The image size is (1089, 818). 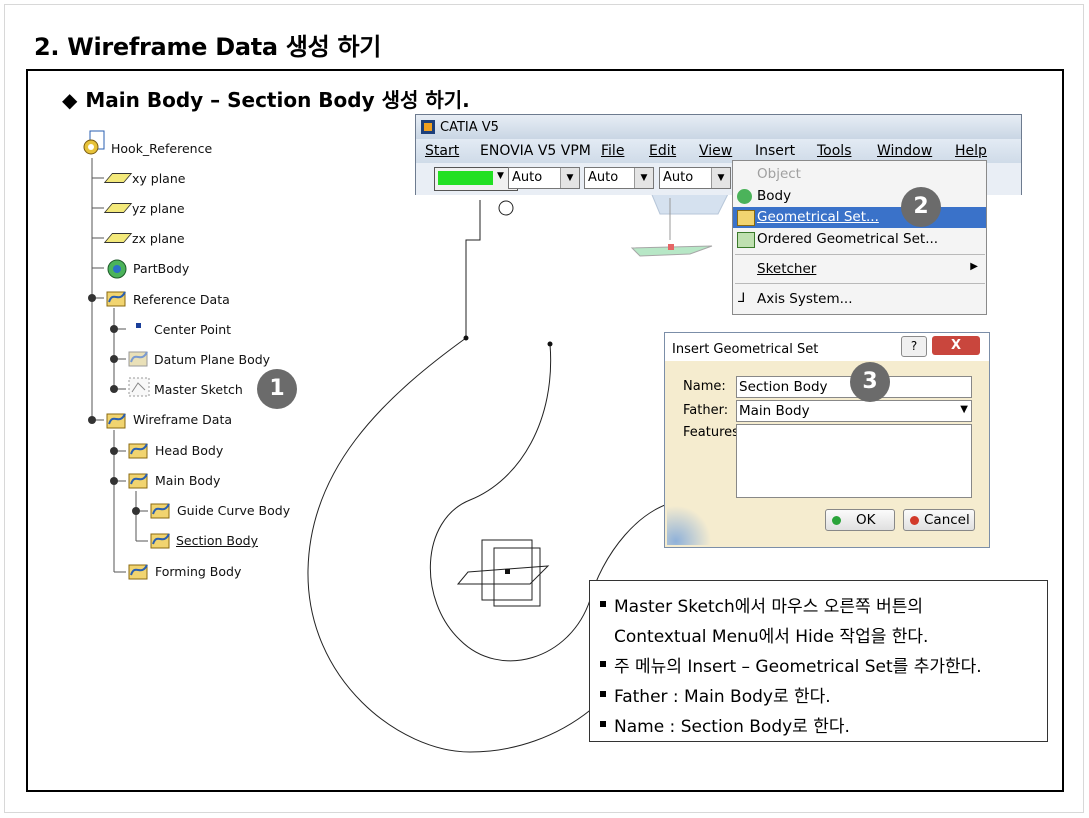 I want to click on tree-item-xy-plane: xy plane, so click(x=158, y=178).